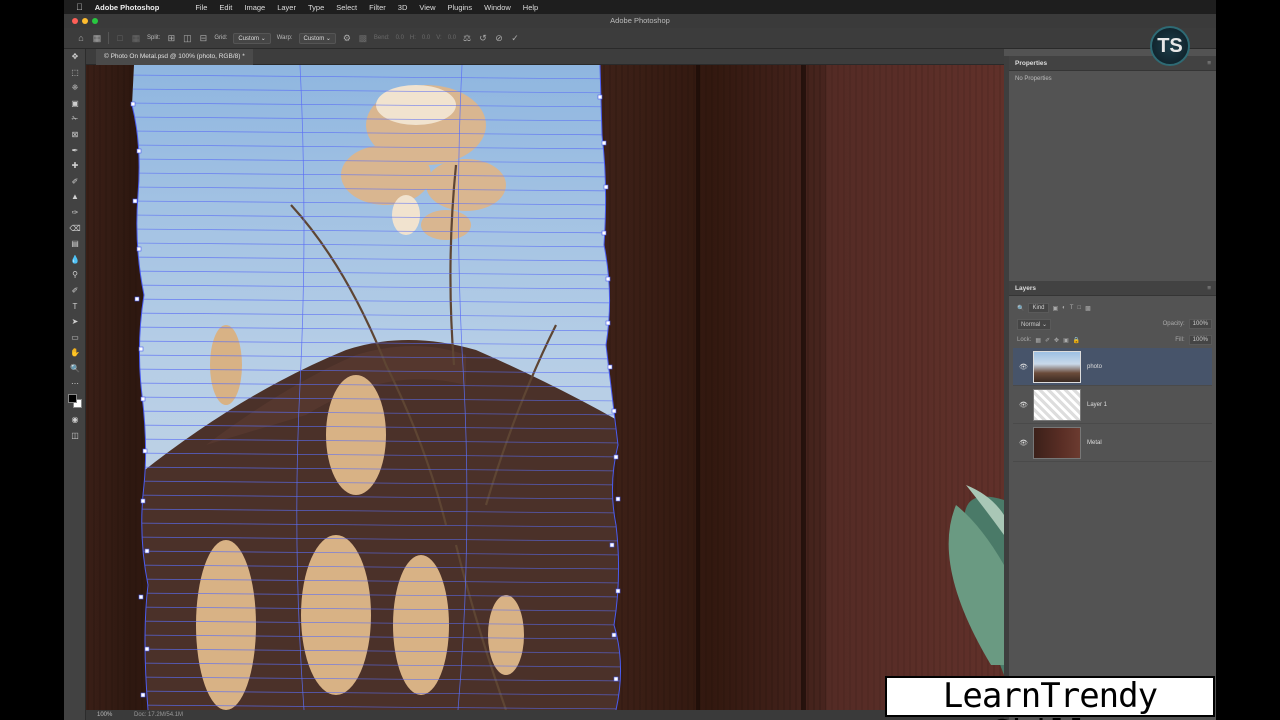 The width and height of the screenshot is (1280, 720). What do you see at coordinates (75, 369) in the screenshot?
I see `zoom-tool-icon: 🔍` at bounding box center [75, 369].